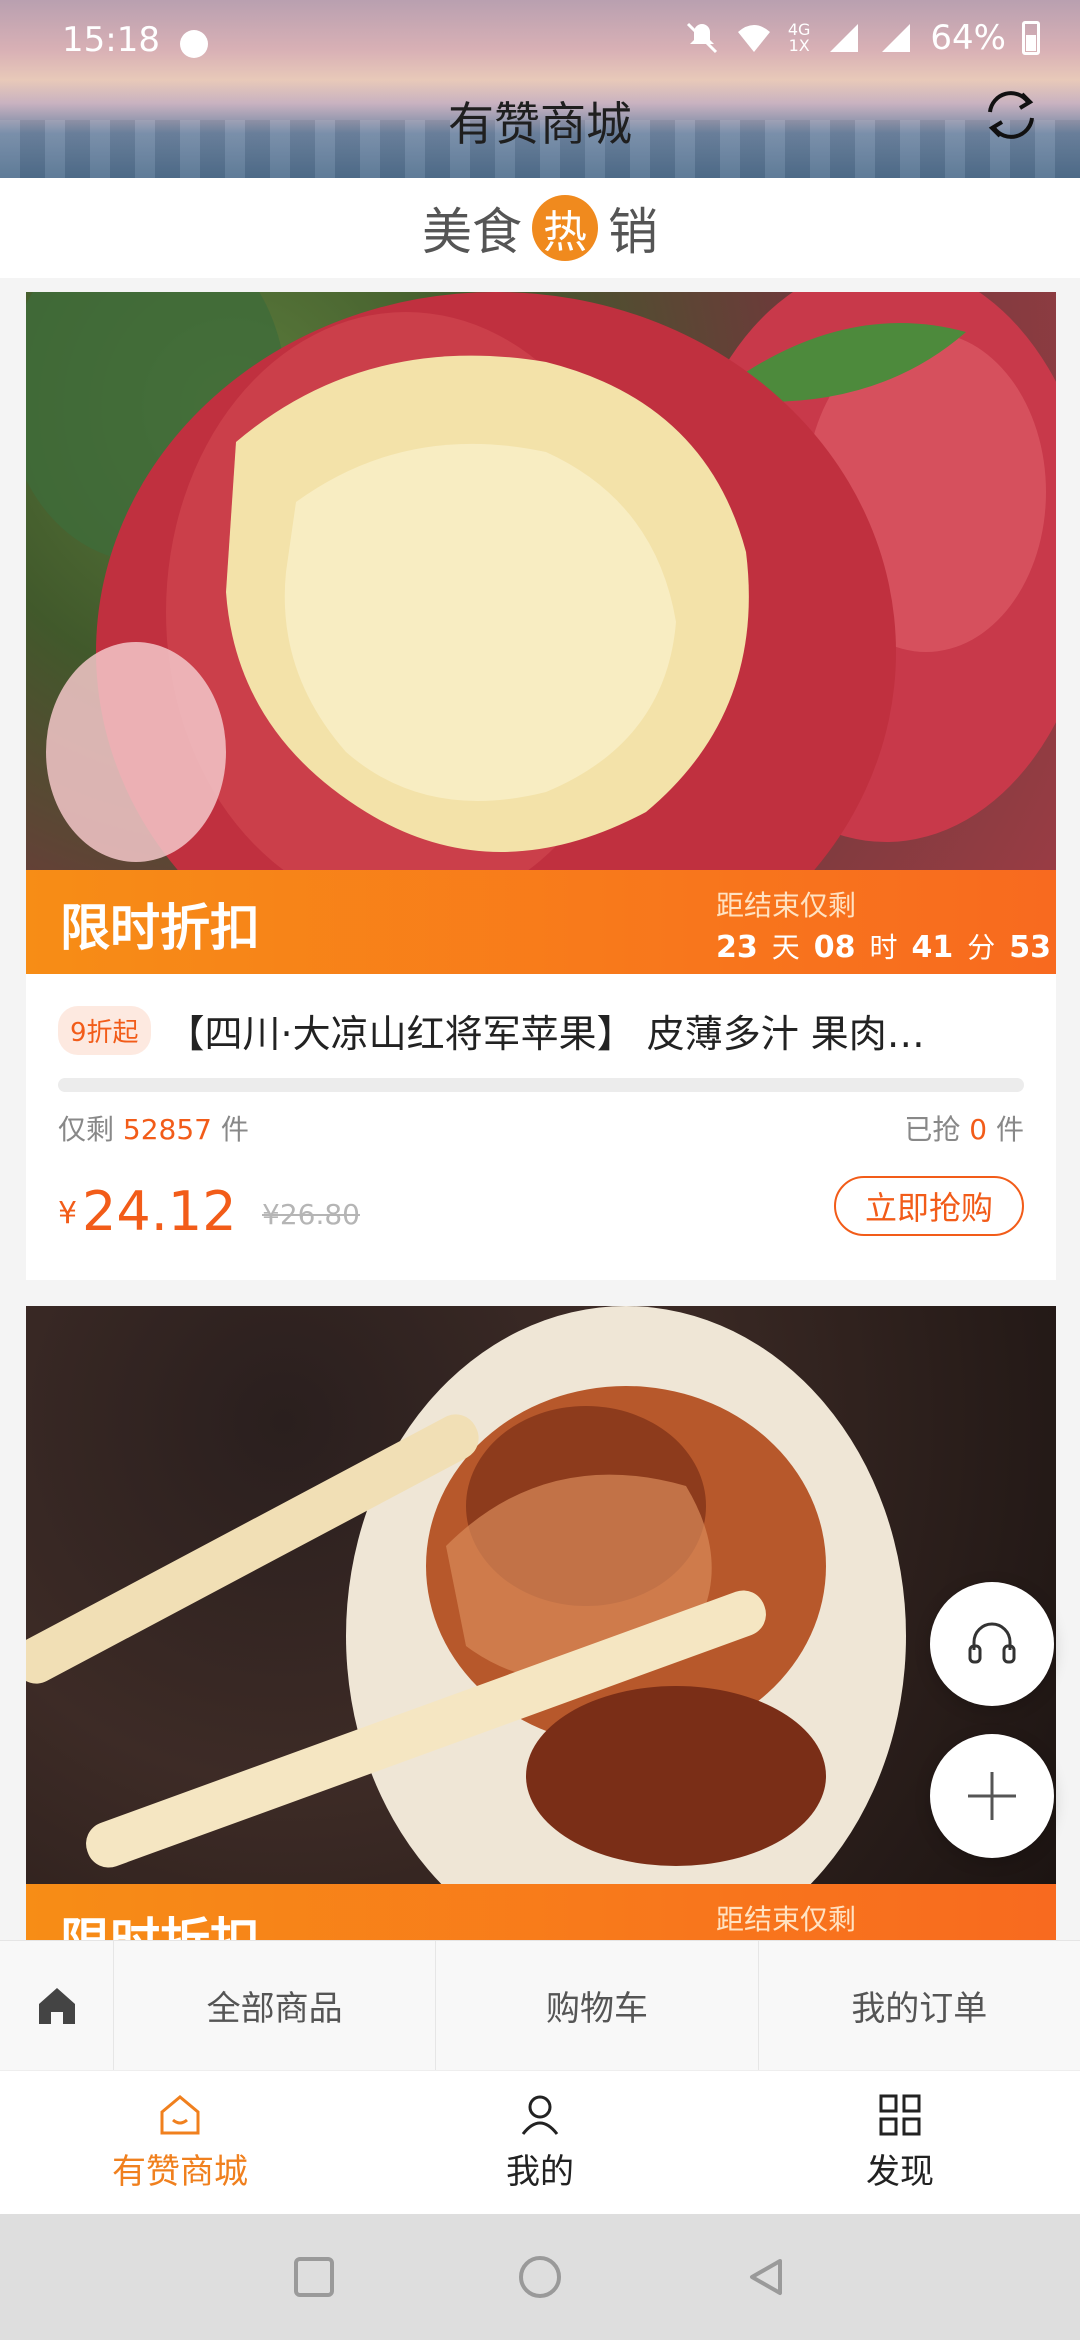 This screenshot has height=2340, width=1080. I want to click on sales-progress-bar, so click(541, 1085).